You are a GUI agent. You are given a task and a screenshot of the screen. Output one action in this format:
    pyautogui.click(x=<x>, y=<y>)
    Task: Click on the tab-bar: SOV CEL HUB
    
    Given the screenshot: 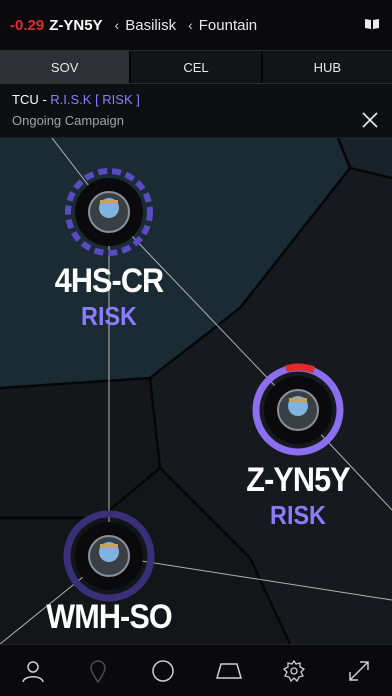 What is the action you would take?
    pyautogui.click(x=196, y=67)
    